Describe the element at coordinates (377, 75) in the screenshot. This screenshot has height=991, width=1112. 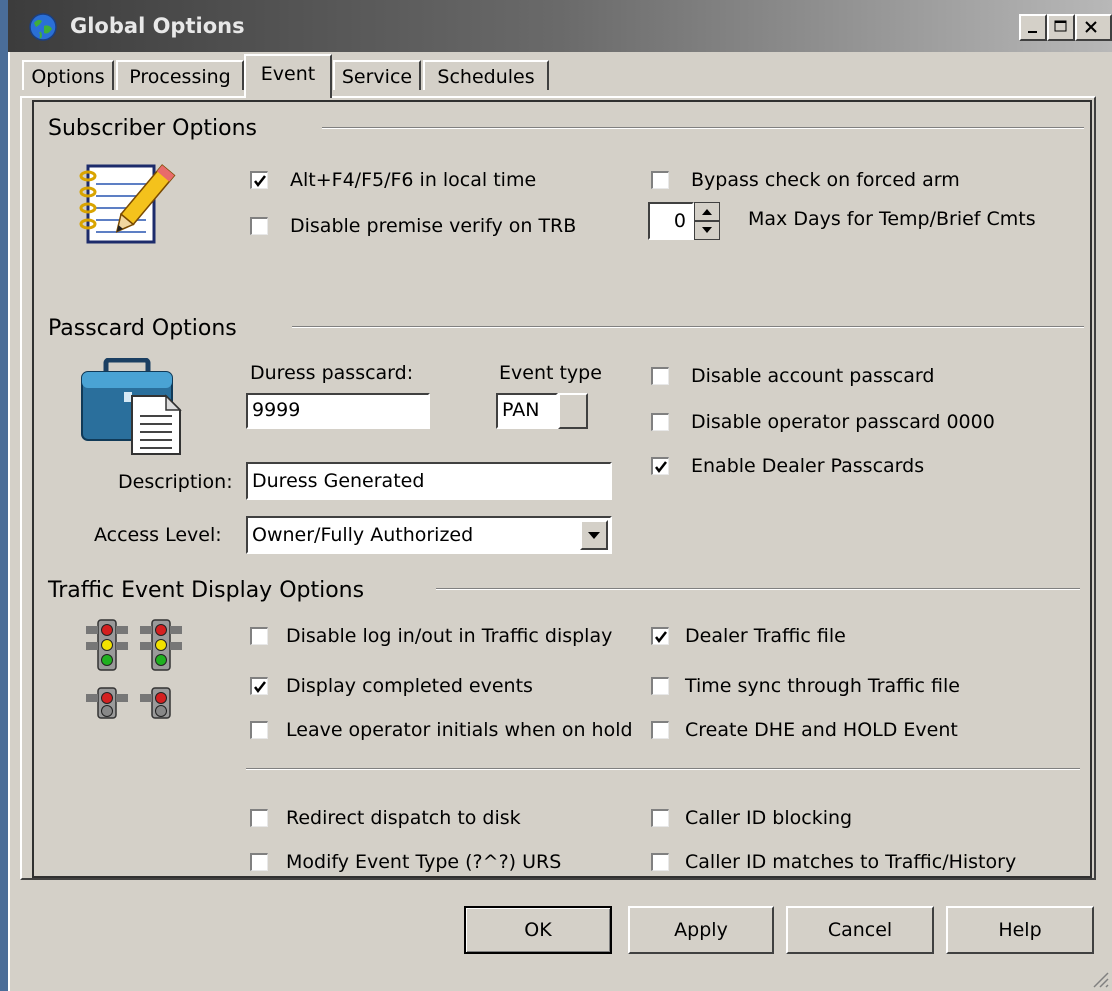
I see `tab-service: Service` at that location.